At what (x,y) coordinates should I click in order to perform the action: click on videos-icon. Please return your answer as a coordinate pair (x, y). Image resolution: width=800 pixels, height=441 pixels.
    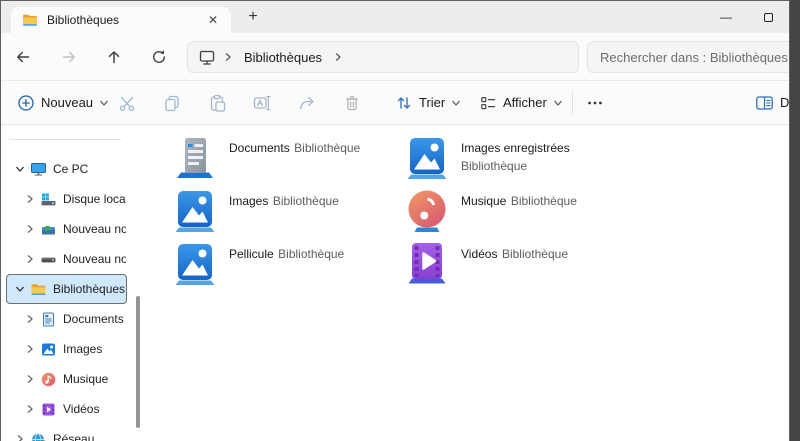
    Looking at the image, I should click on (48, 409).